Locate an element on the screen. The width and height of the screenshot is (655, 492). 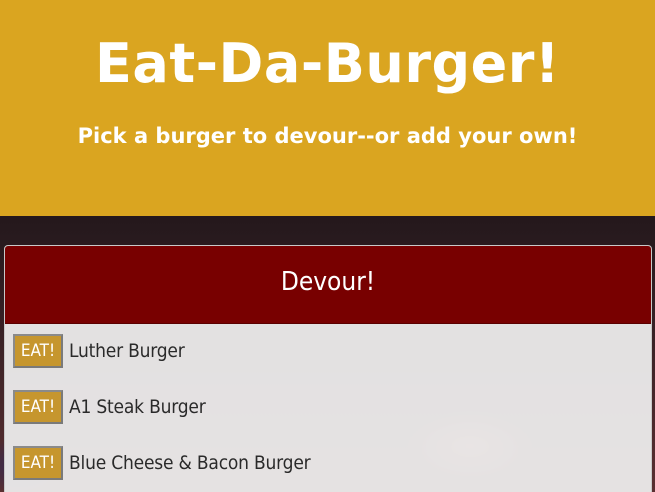
burger-list-item: EAT! Luther Burger is located at coordinates (99, 351).